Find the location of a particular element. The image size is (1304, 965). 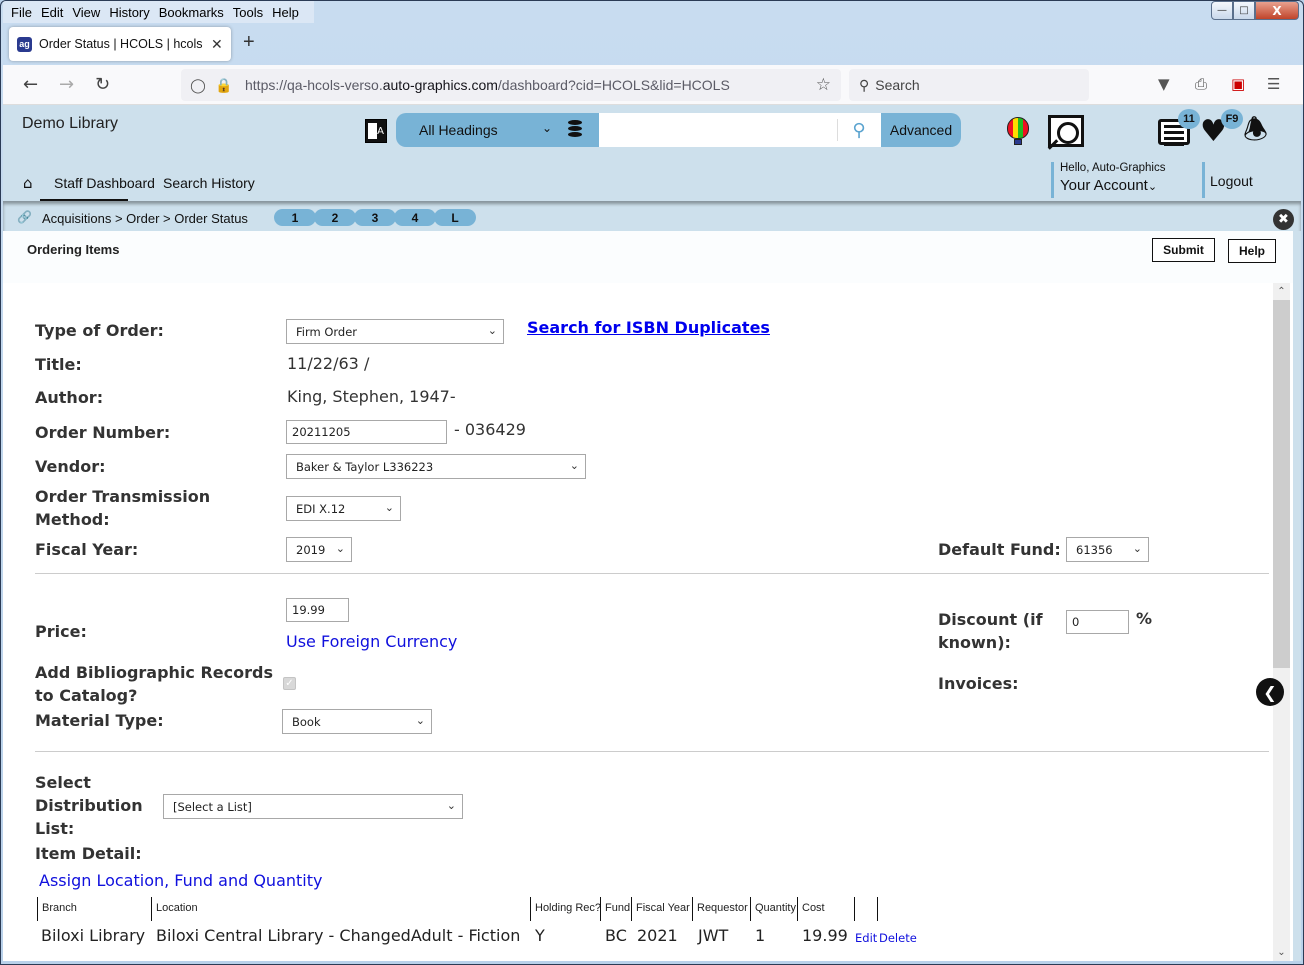

vertical-scrollbar: ⌃ ⌄ is located at coordinates (1281, 622).